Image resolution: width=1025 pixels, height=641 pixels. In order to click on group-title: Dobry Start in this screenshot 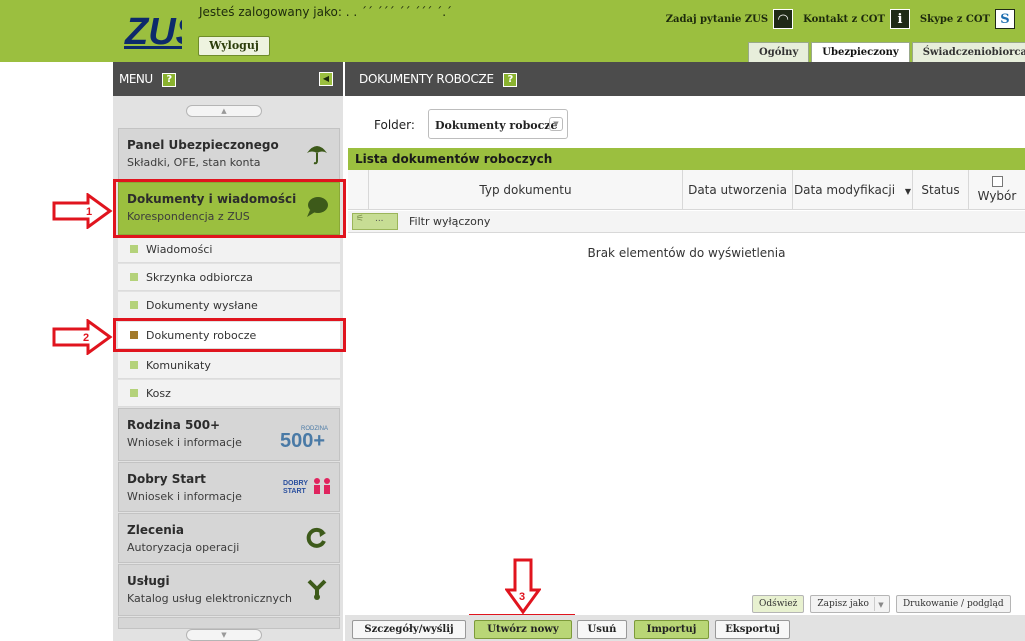, I will do `click(166, 479)`.